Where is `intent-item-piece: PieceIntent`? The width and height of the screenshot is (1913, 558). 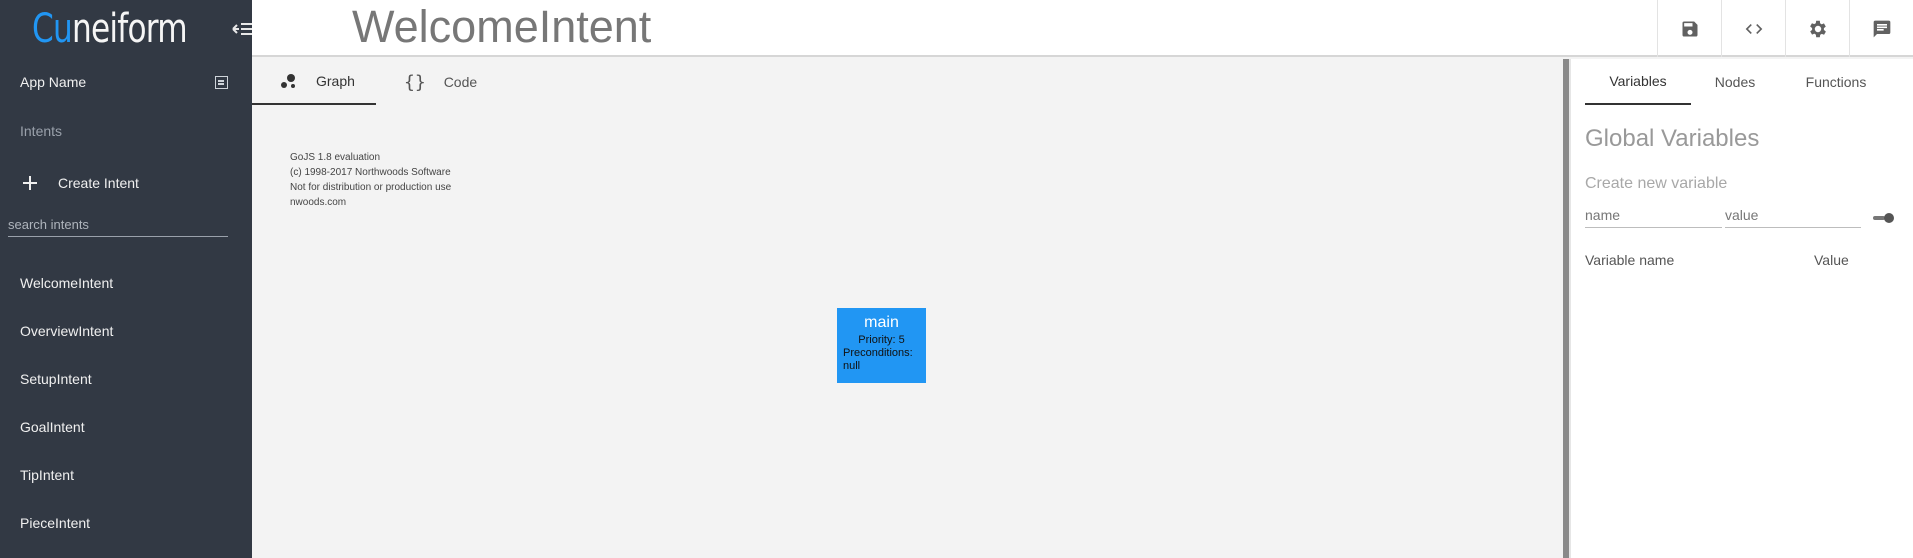 intent-item-piece: PieceIntent is located at coordinates (126, 523).